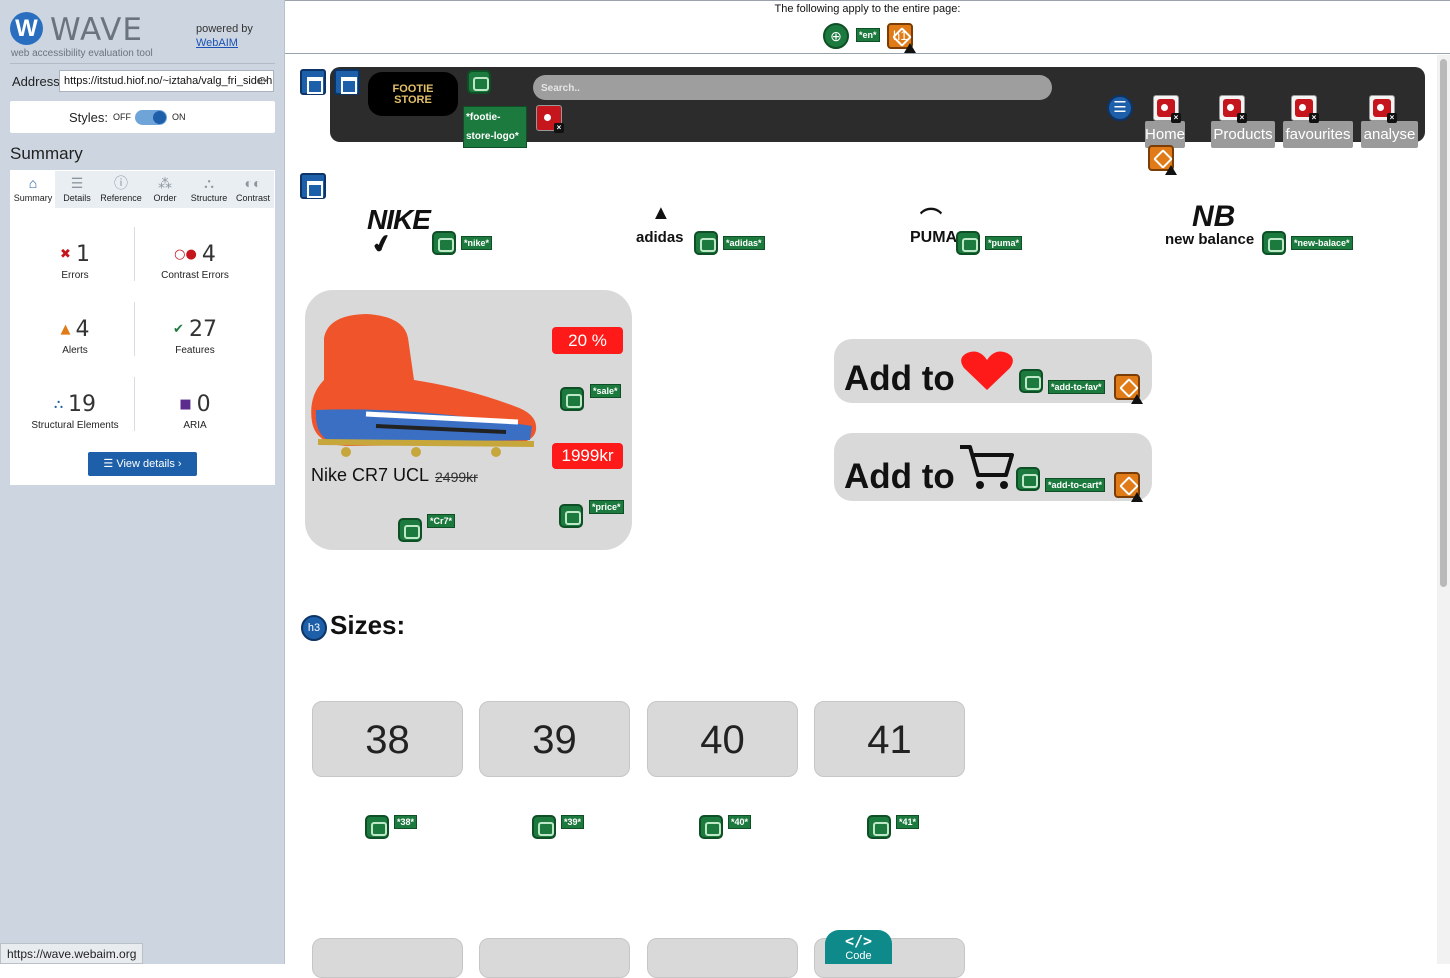 The height and width of the screenshot is (978, 1450). Describe the element at coordinates (1076, 387) in the screenshot. I see `fav-alt-tag: *add-to-fav*` at that location.